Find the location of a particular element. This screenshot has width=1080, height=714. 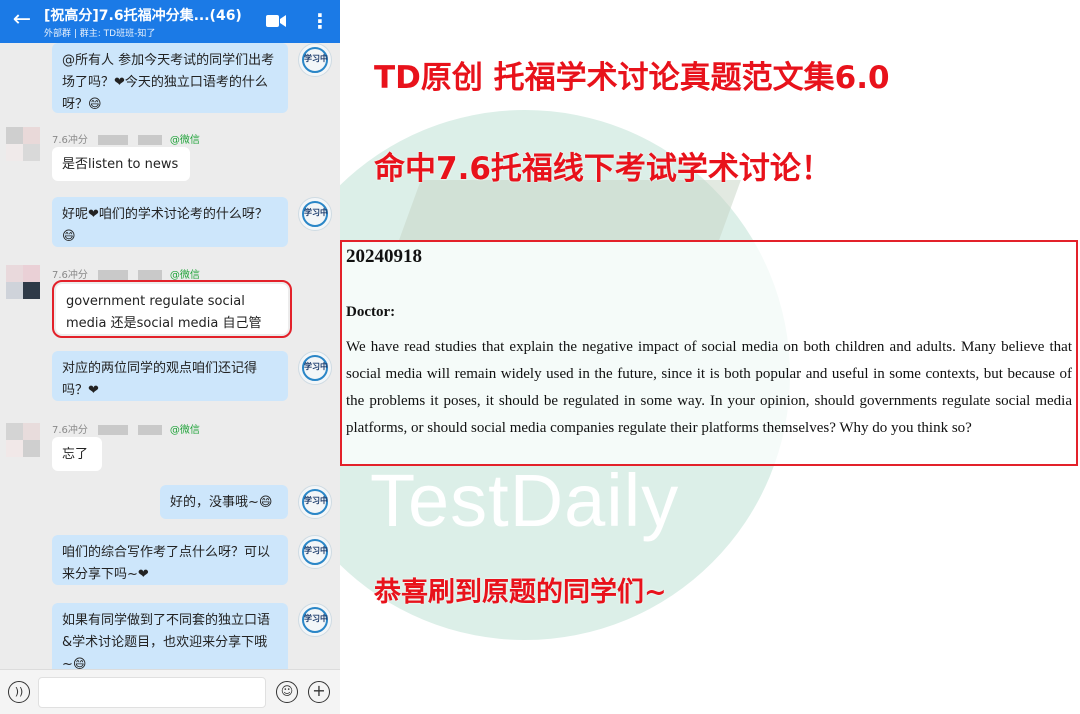

message-text: 忘了 is located at coordinates (75, 454).